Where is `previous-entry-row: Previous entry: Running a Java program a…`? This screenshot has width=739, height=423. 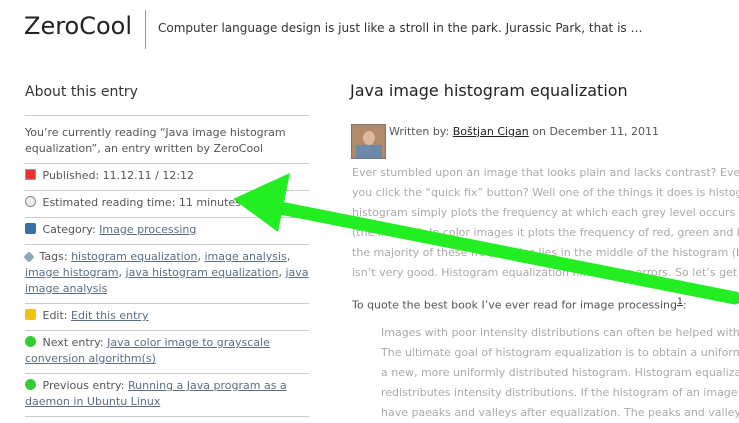 previous-entry-row: Previous entry: Running a Java program a… is located at coordinates (167, 395).